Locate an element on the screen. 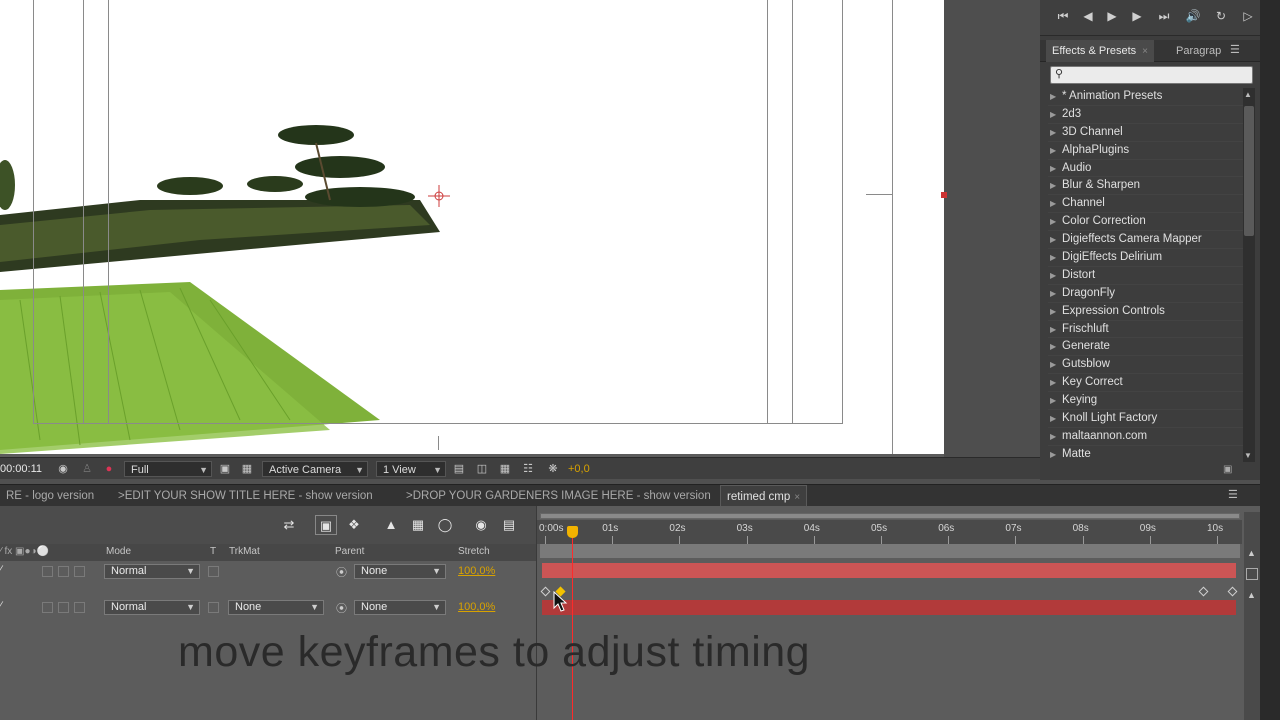  effects-category-item: ▶ Knoll Light Factory is located at coordinates (1145, 419).